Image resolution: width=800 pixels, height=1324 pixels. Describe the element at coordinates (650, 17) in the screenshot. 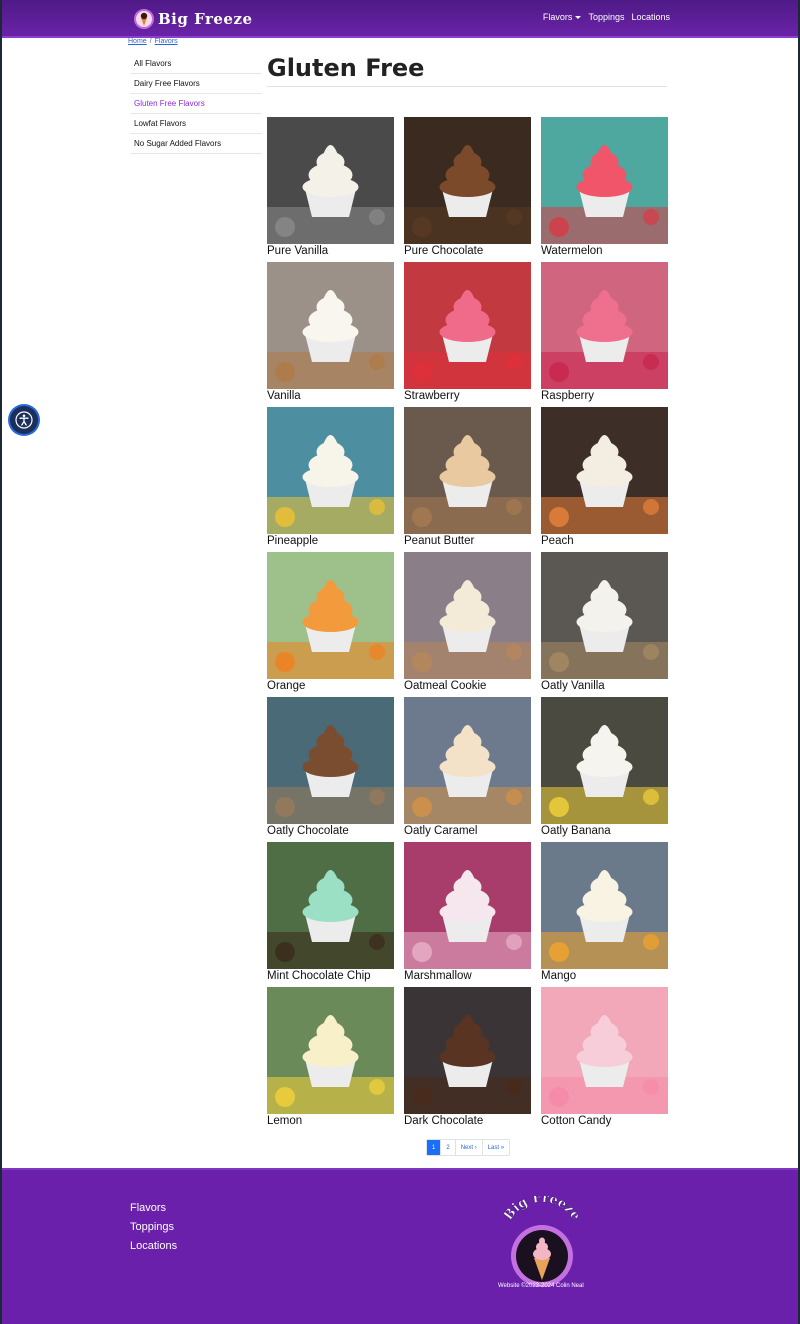

I see `nav-locations: Locations` at that location.